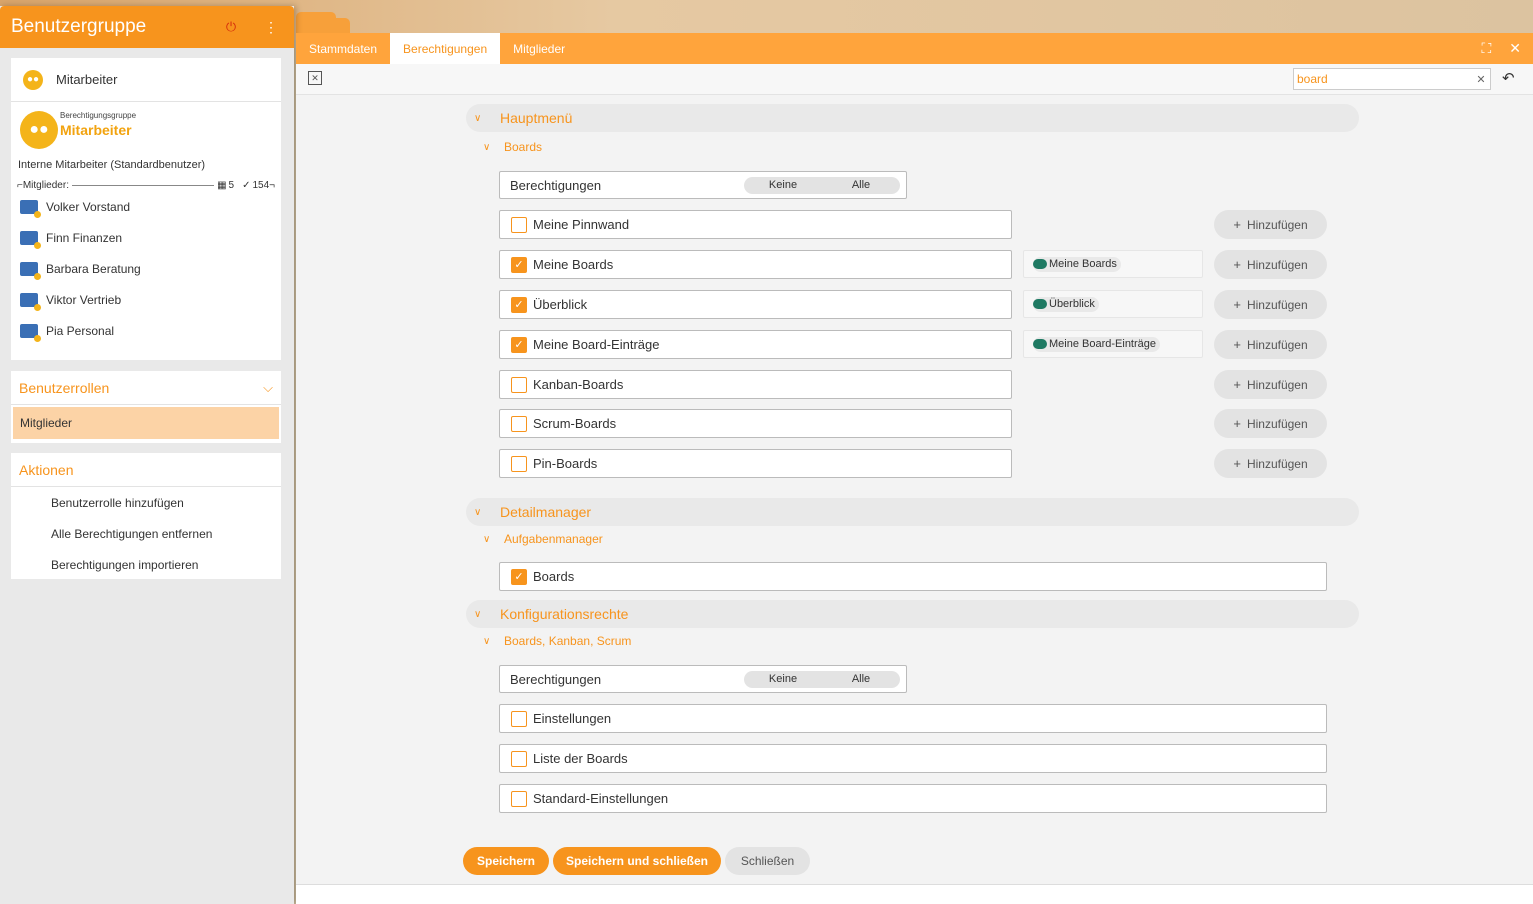 The width and height of the screenshot is (1533, 904). What do you see at coordinates (1481, 79) in the screenshot?
I see `clear-search-icon: ✕` at bounding box center [1481, 79].